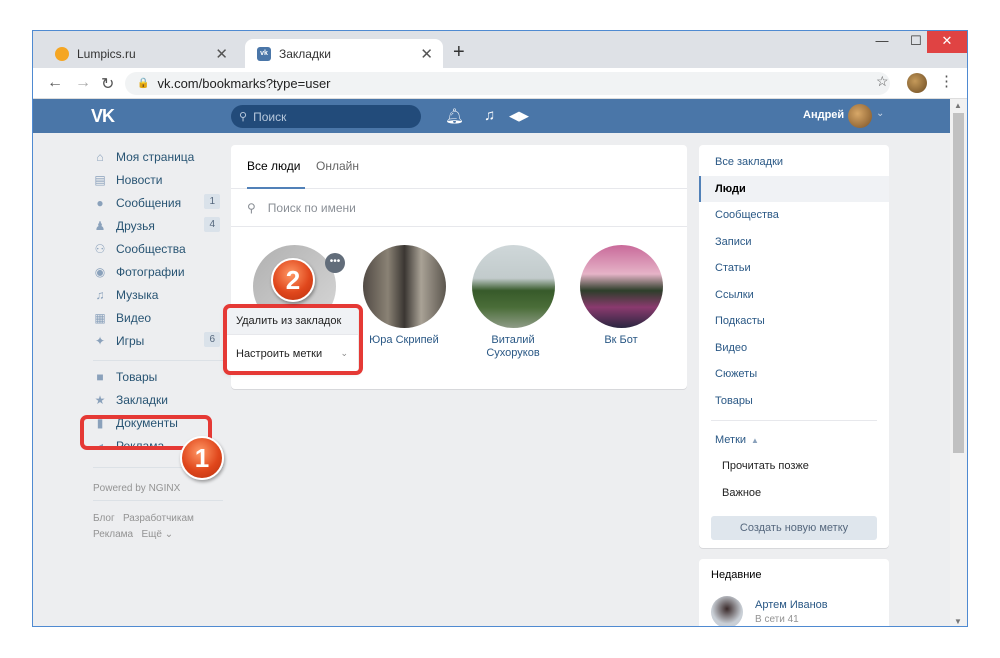 The height and width of the screenshot is (658, 1000). I want to click on person-card: Виталий Сухоруков, so click(513, 302).